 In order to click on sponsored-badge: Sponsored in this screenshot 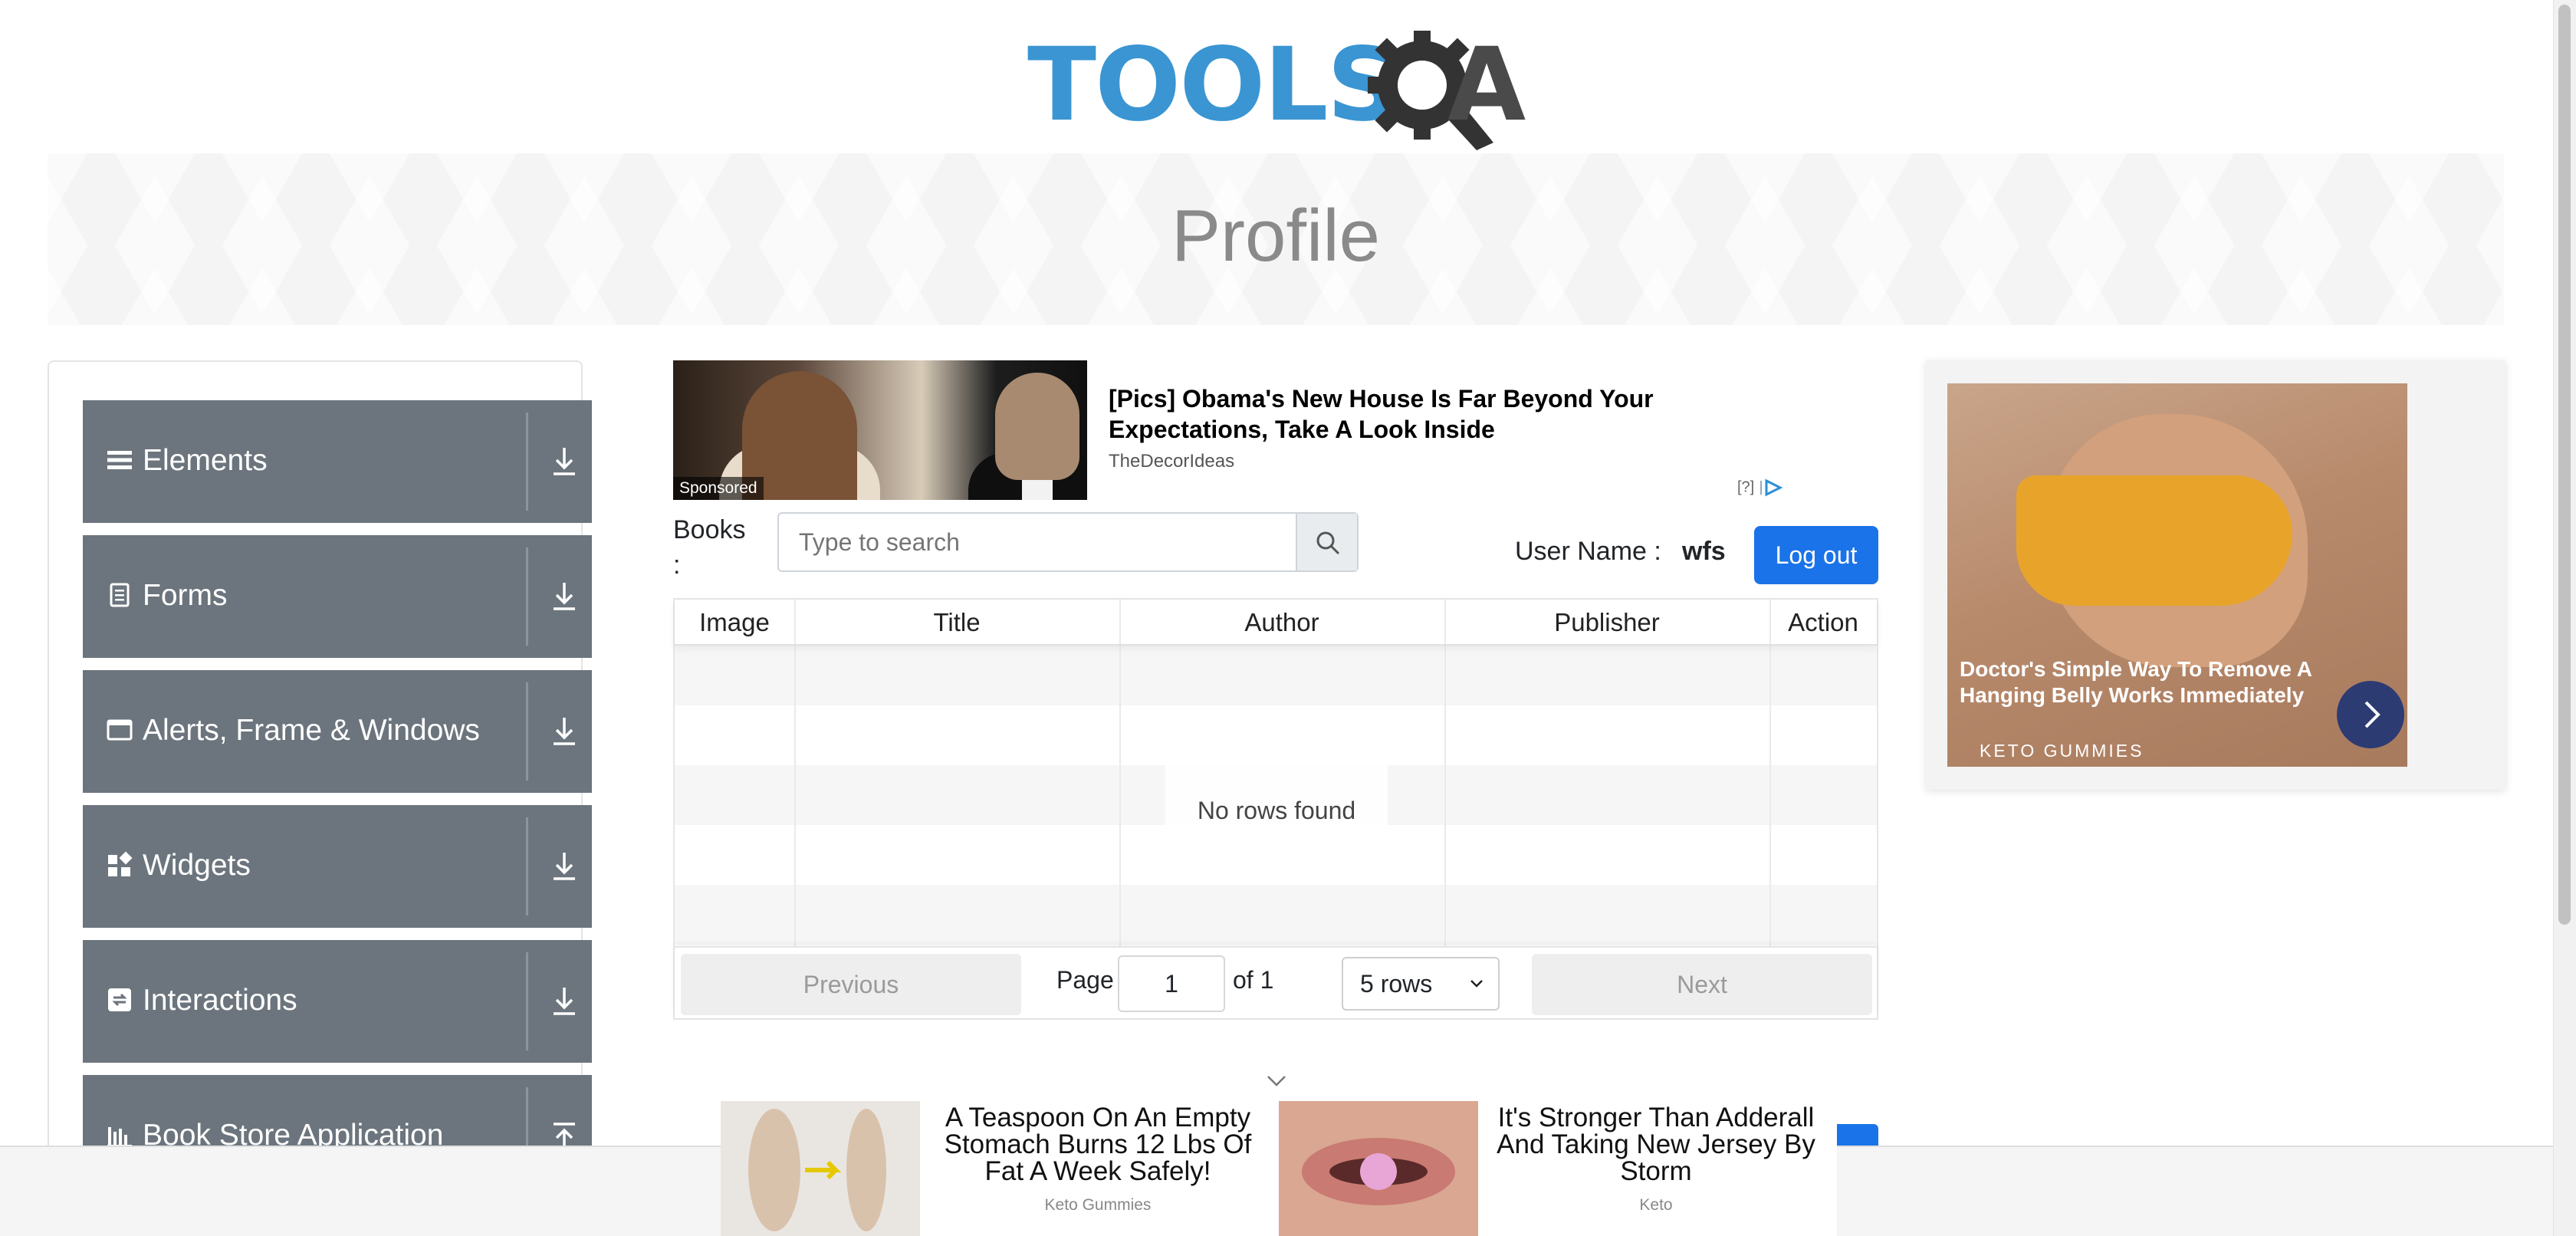, I will do `click(718, 488)`.